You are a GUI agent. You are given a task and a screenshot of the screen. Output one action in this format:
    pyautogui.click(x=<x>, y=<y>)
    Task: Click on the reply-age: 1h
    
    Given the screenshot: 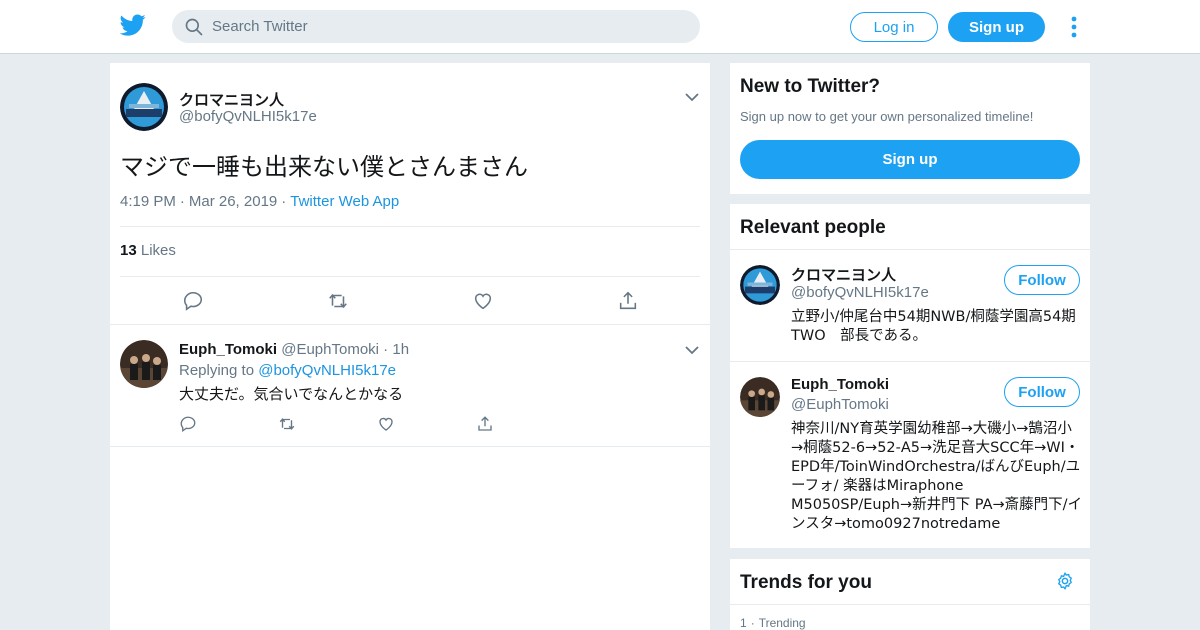 What is the action you would take?
    pyautogui.click(x=400, y=349)
    